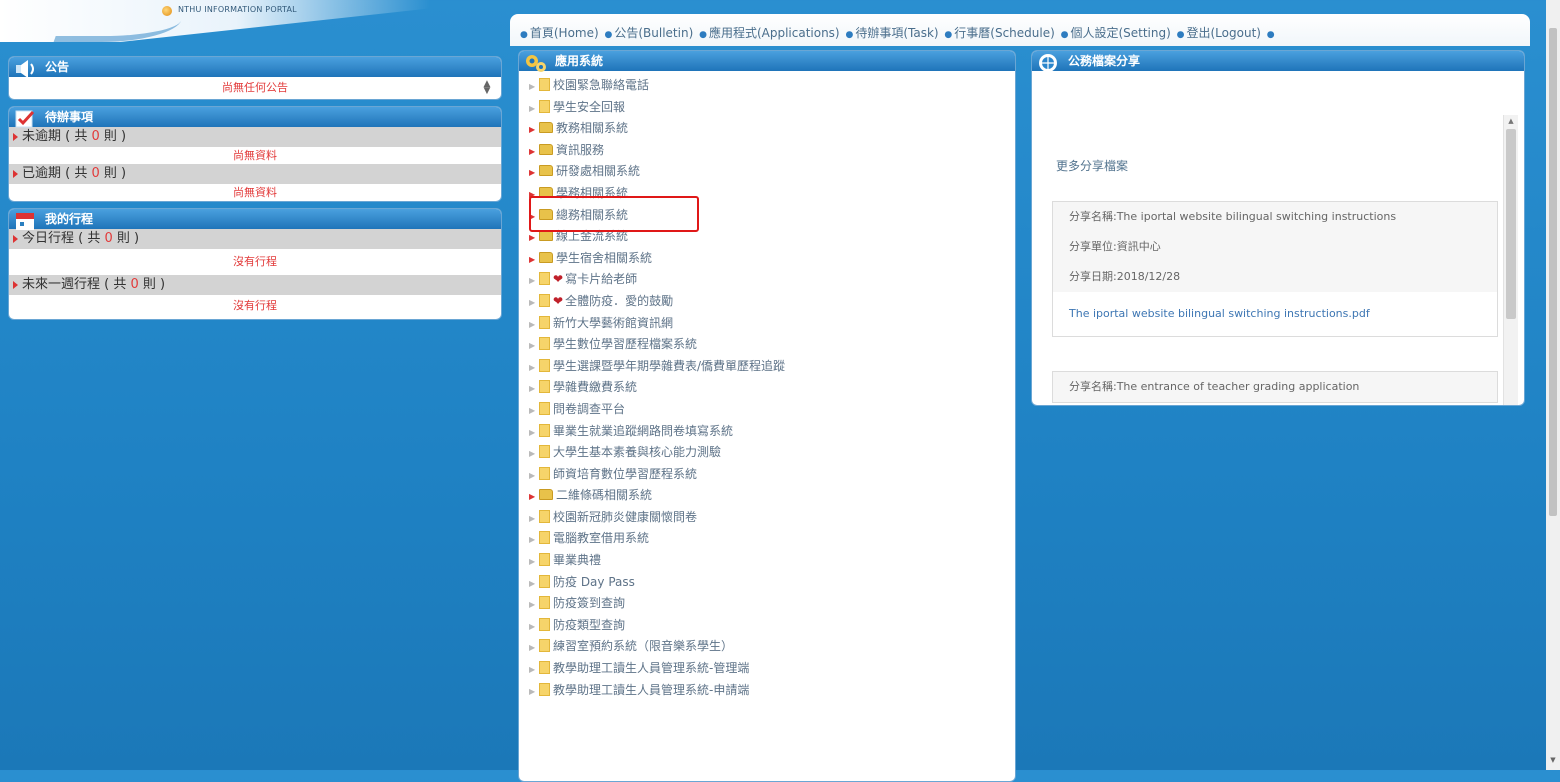 Image resolution: width=1560 pixels, height=782 pixels. What do you see at coordinates (772, 172) in the screenshot?
I see `app-item: ▶ 研發處相關系統` at bounding box center [772, 172].